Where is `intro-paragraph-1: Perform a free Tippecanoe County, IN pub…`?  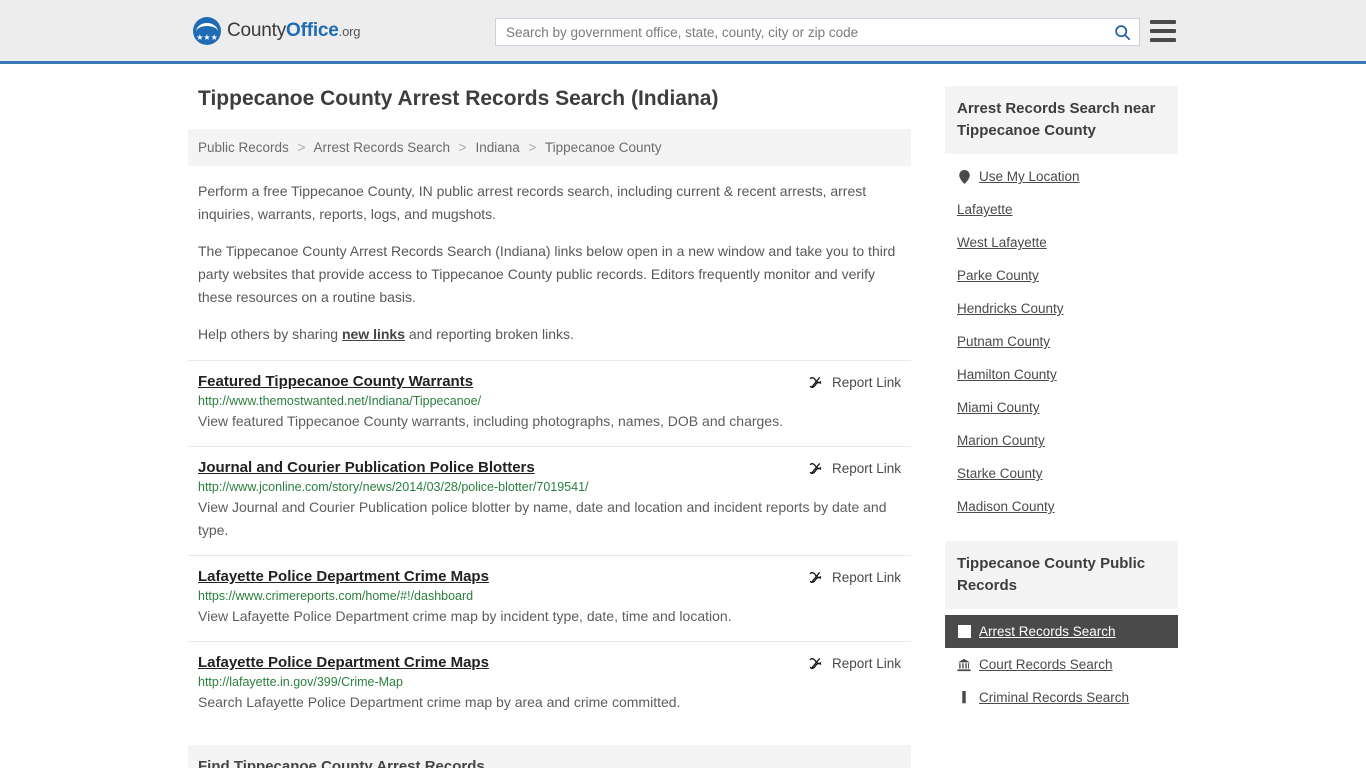 intro-paragraph-1: Perform a free Tippecanoe County, IN pub… is located at coordinates (532, 202).